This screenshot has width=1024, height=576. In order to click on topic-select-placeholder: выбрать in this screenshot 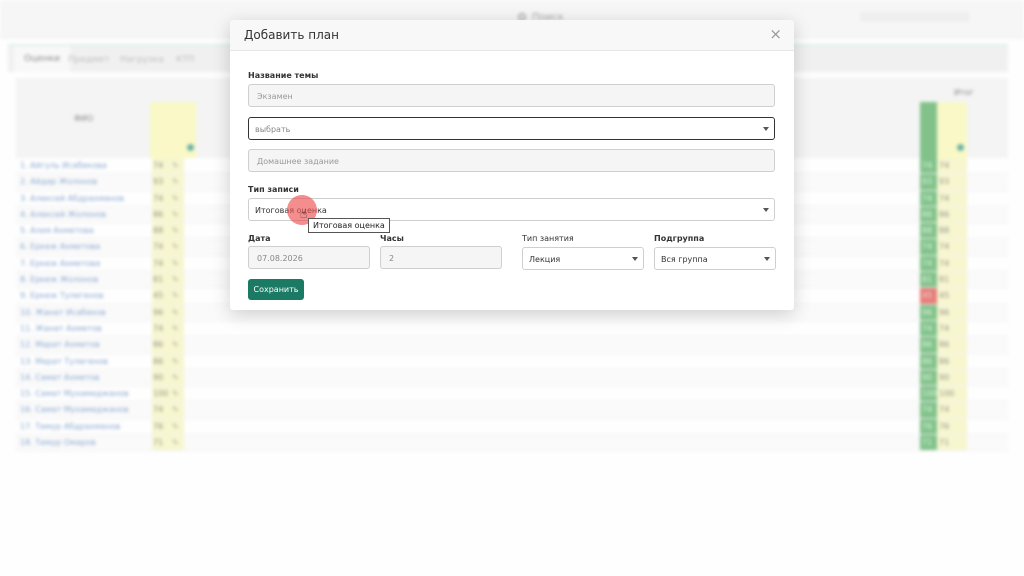, I will do `click(273, 129)`.